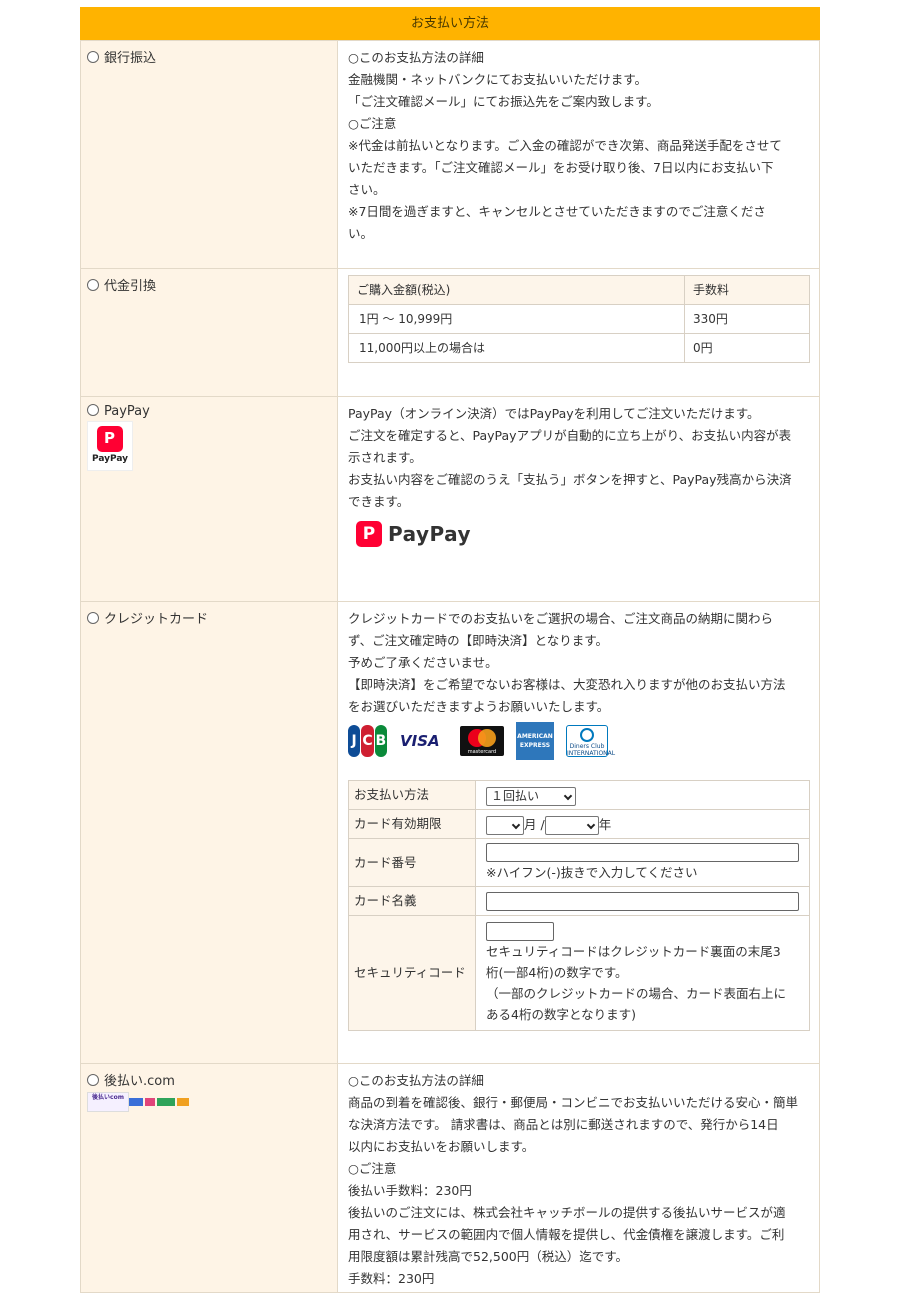  I want to click on atobarai-label: 後払い.com, so click(139, 1081).